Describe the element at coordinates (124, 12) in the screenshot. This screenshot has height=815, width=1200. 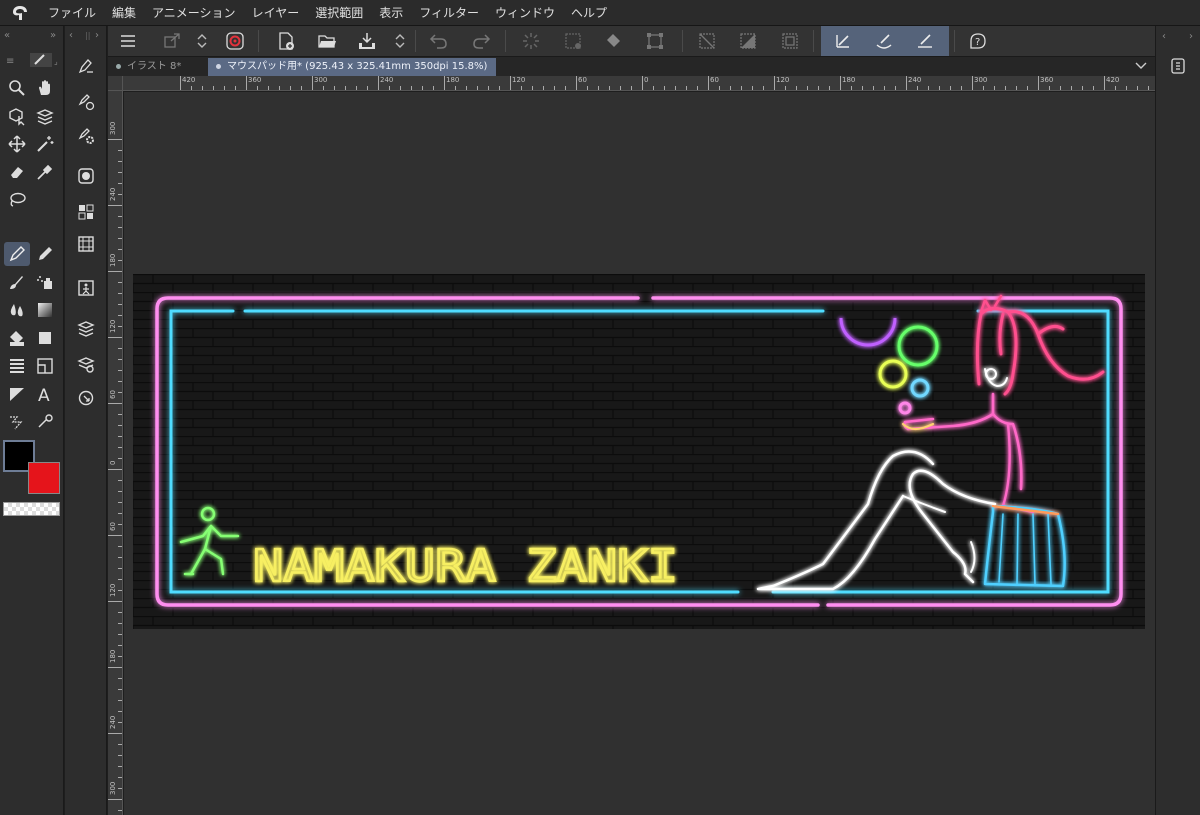
I see `menu-edit: 編集` at that location.